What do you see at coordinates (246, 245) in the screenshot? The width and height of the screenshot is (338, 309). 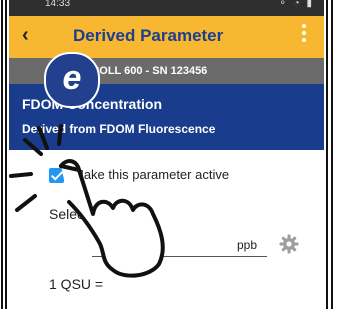 I see `unit-value: ppb` at bounding box center [246, 245].